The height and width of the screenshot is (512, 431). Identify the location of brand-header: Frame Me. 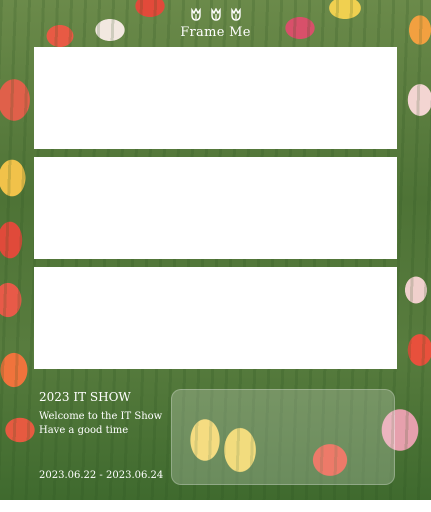
(215, 24).